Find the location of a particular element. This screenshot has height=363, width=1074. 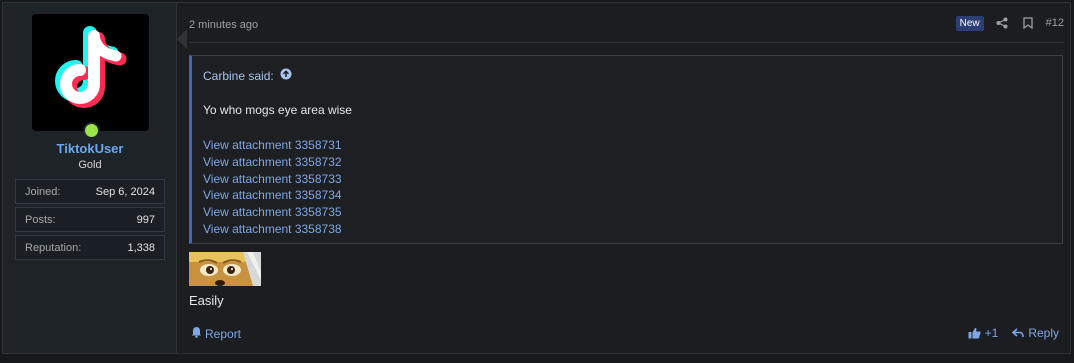

user-title: Gold is located at coordinates (90, 165).